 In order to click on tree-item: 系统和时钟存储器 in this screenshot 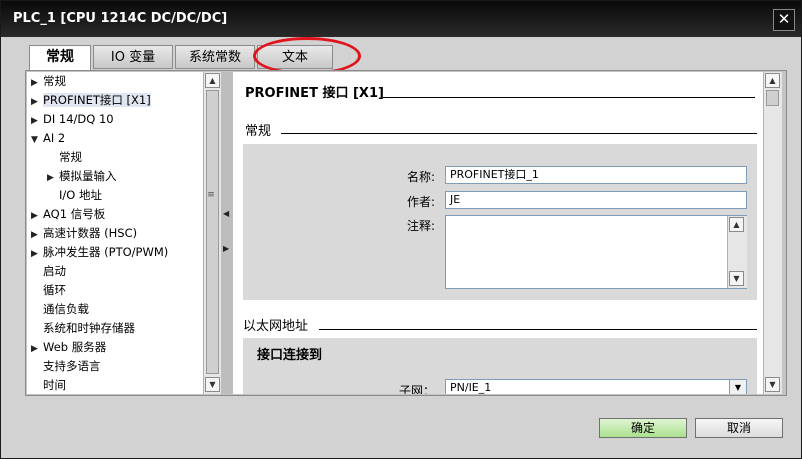, I will do `click(83, 328)`.